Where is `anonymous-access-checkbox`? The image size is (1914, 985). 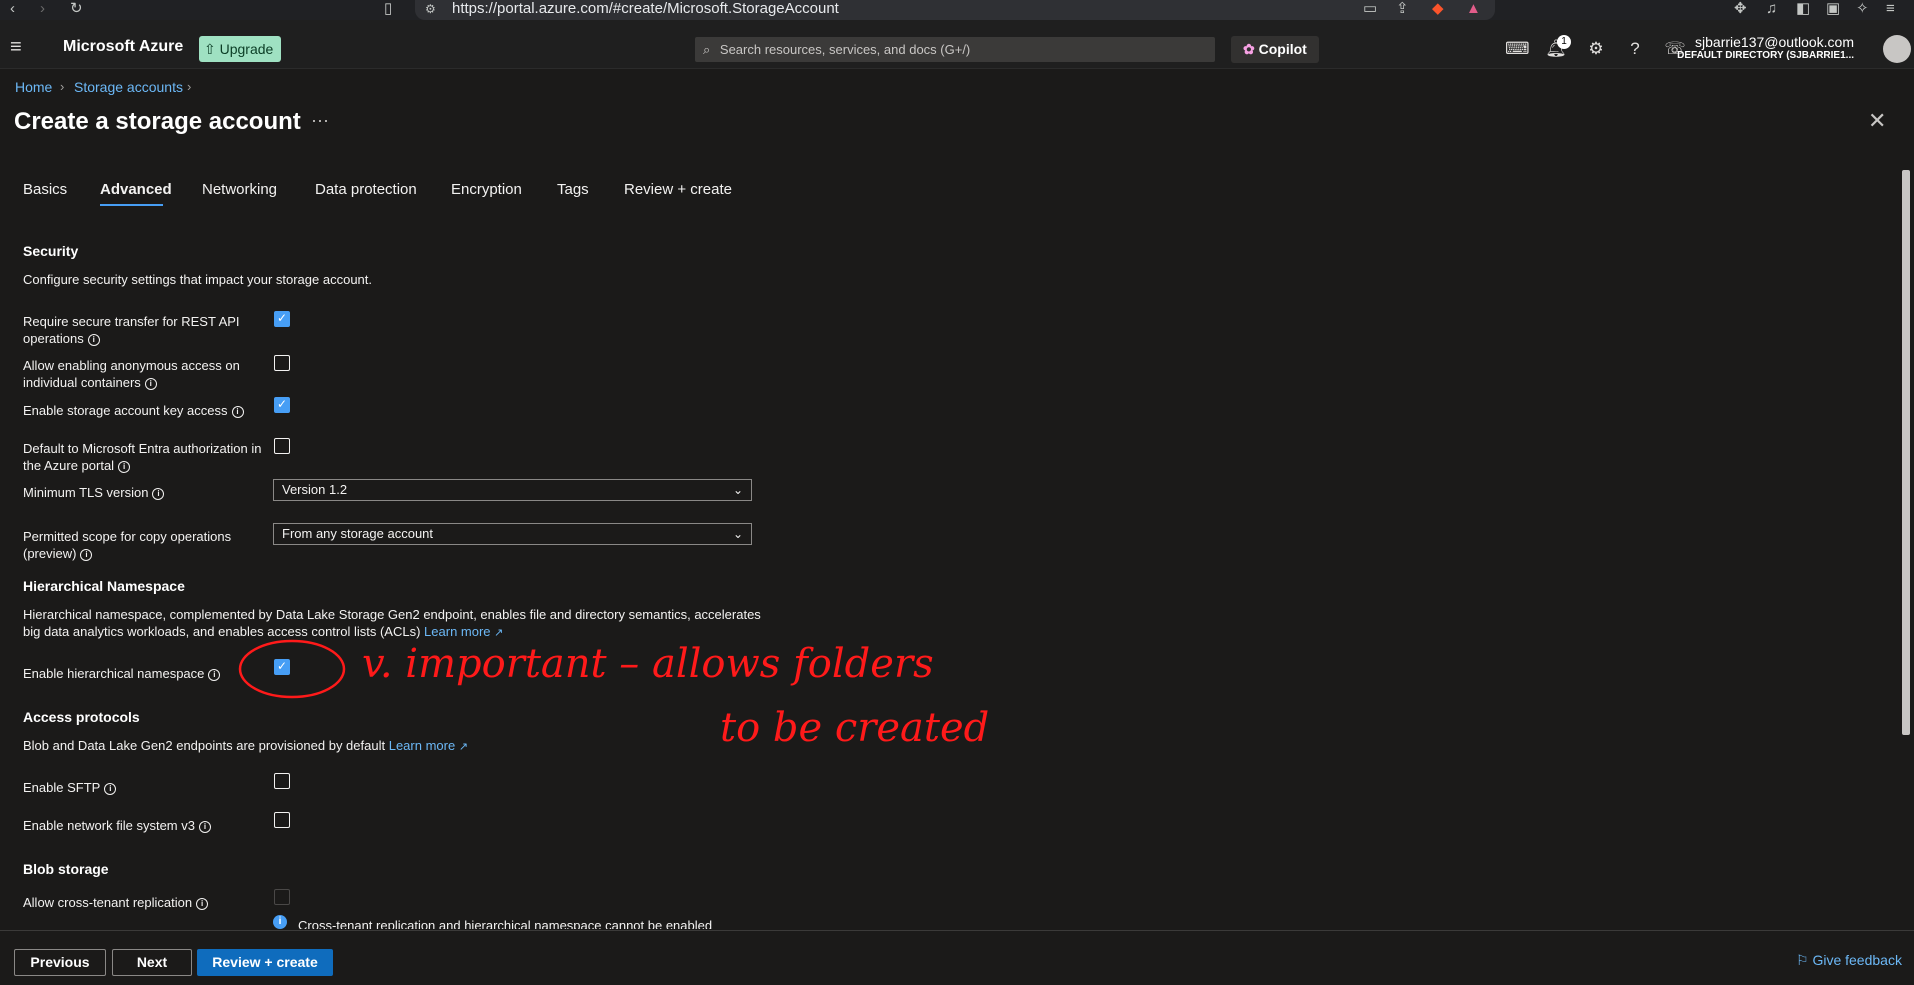 anonymous-access-checkbox is located at coordinates (282, 363).